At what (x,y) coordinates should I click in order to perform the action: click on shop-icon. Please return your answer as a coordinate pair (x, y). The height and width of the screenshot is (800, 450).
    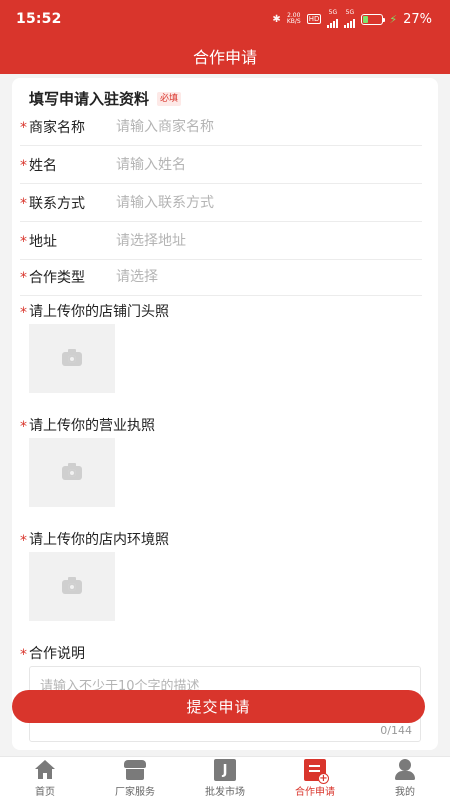
    Looking at the image, I should click on (135, 770).